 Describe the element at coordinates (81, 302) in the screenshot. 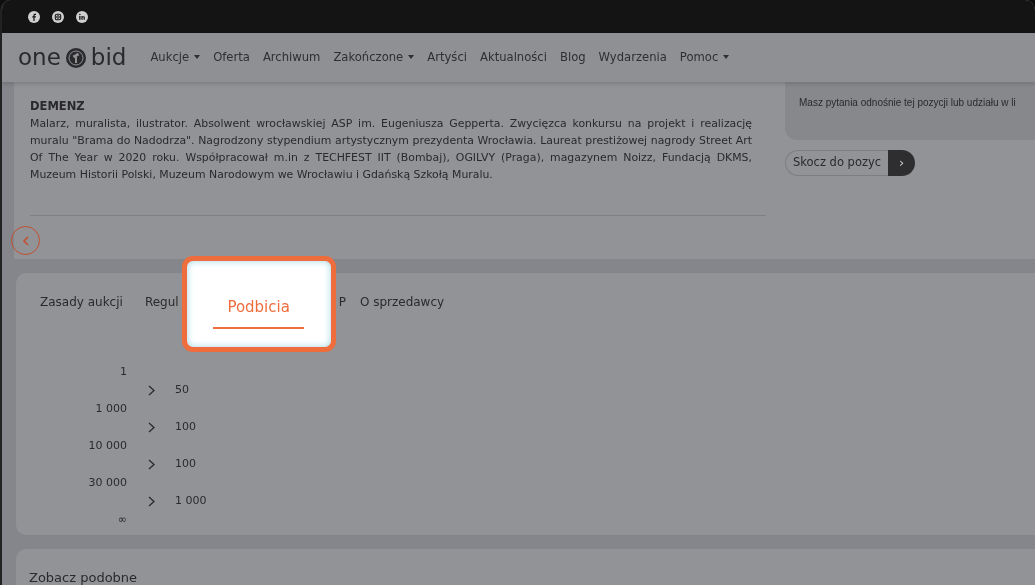

I see `tab: Zasady aukcji` at that location.